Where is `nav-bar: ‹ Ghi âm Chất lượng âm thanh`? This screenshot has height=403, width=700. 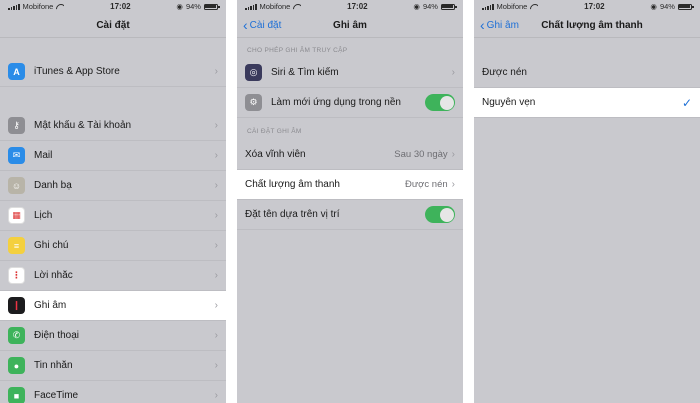 nav-bar: ‹ Ghi âm Chất lượng âm thanh is located at coordinates (587, 25).